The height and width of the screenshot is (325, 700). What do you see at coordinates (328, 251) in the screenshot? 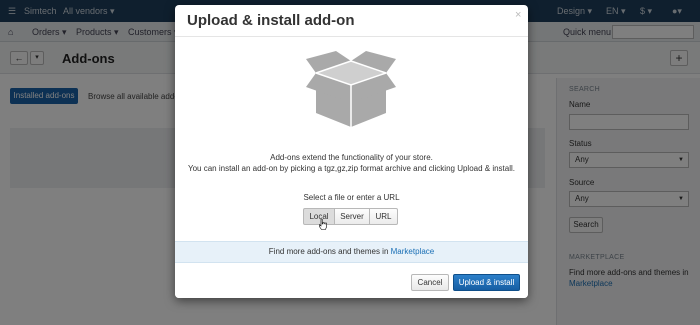
I see `marketplace-strip-text: Find more add-ons and themes in` at bounding box center [328, 251].